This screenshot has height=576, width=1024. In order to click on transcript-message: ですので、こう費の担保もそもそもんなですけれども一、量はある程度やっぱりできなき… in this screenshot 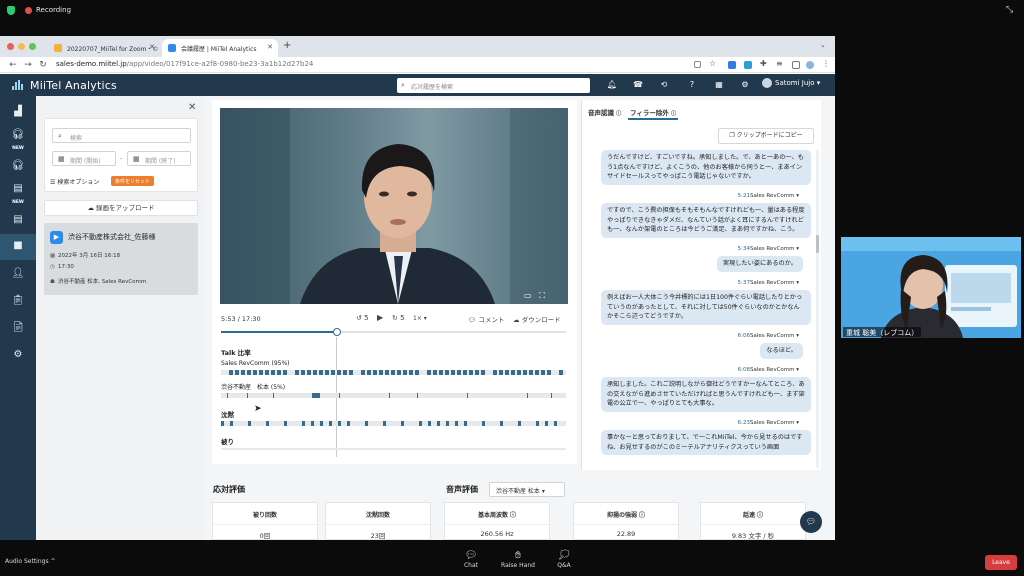, I will do `click(706, 220)`.